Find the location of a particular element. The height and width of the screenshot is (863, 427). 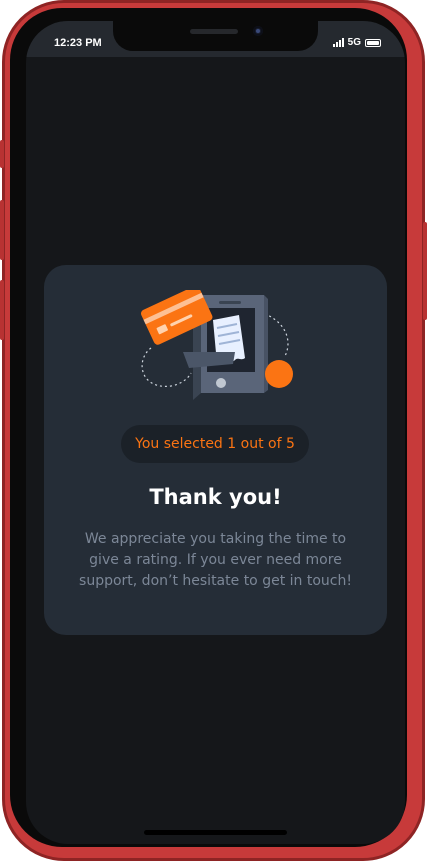

orange-dot is located at coordinates (279, 374).